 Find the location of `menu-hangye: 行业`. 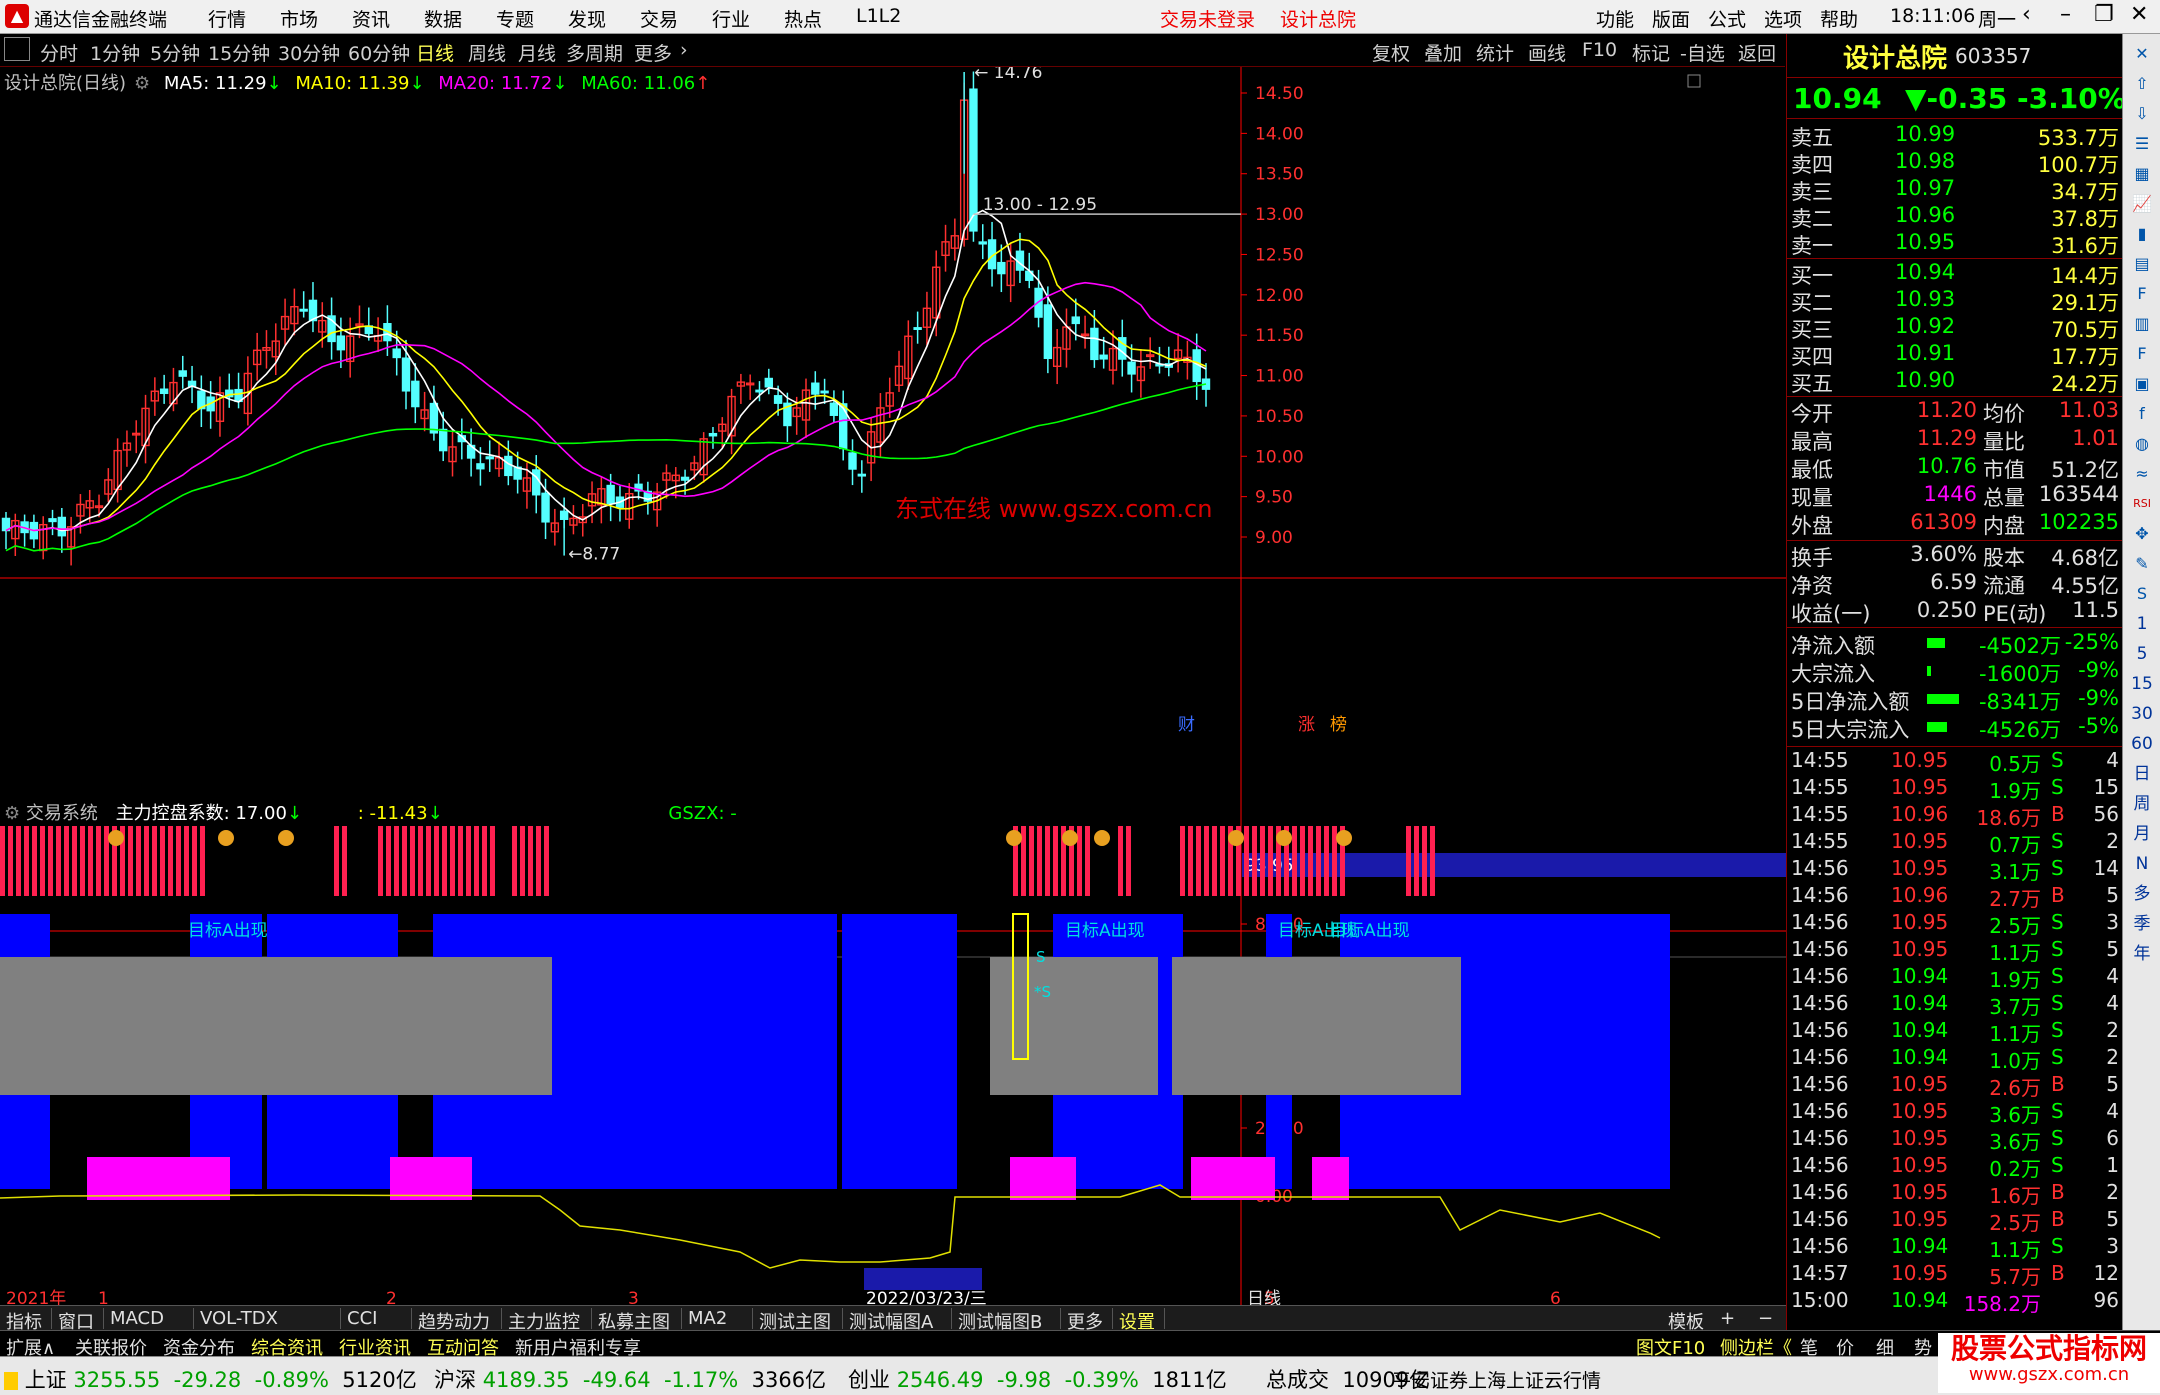

menu-hangye: 行业 is located at coordinates (731, 18).